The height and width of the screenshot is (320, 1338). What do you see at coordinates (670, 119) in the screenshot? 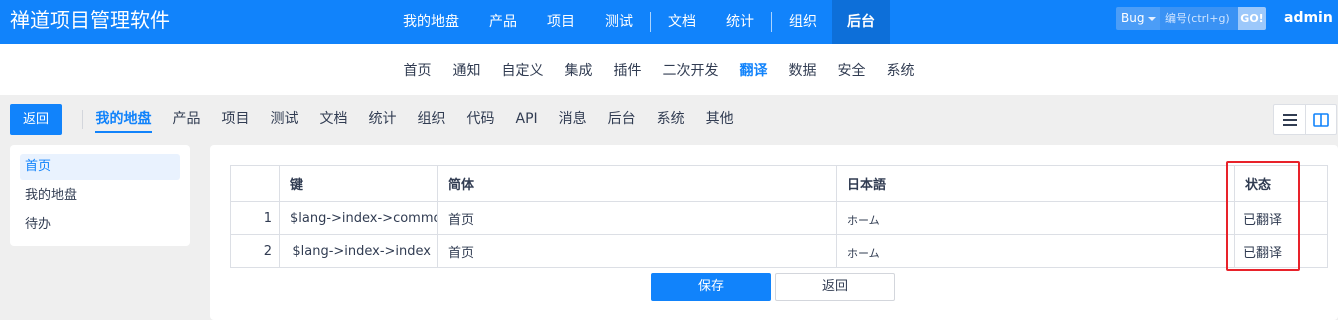
I see `tab-system: 系统` at bounding box center [670, 119].